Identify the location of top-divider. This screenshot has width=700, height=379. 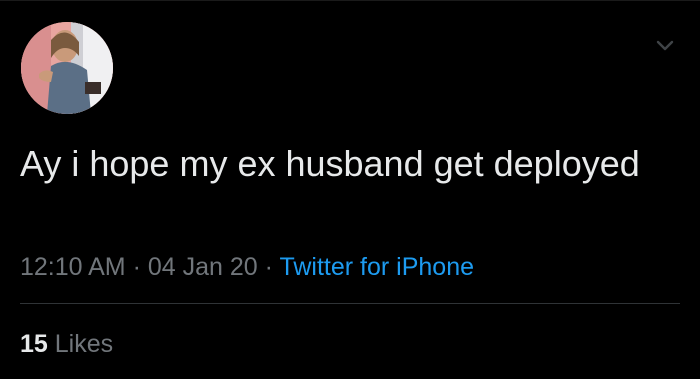
(350, 0).